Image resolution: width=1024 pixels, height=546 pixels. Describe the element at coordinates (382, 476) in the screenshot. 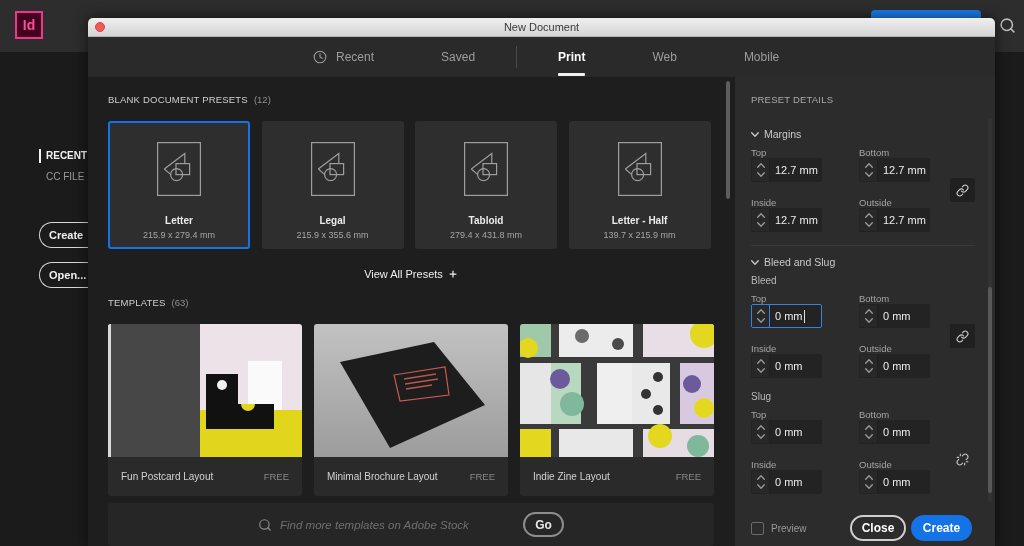

I see `template-name: Minimal Brochure Layout` at that location.